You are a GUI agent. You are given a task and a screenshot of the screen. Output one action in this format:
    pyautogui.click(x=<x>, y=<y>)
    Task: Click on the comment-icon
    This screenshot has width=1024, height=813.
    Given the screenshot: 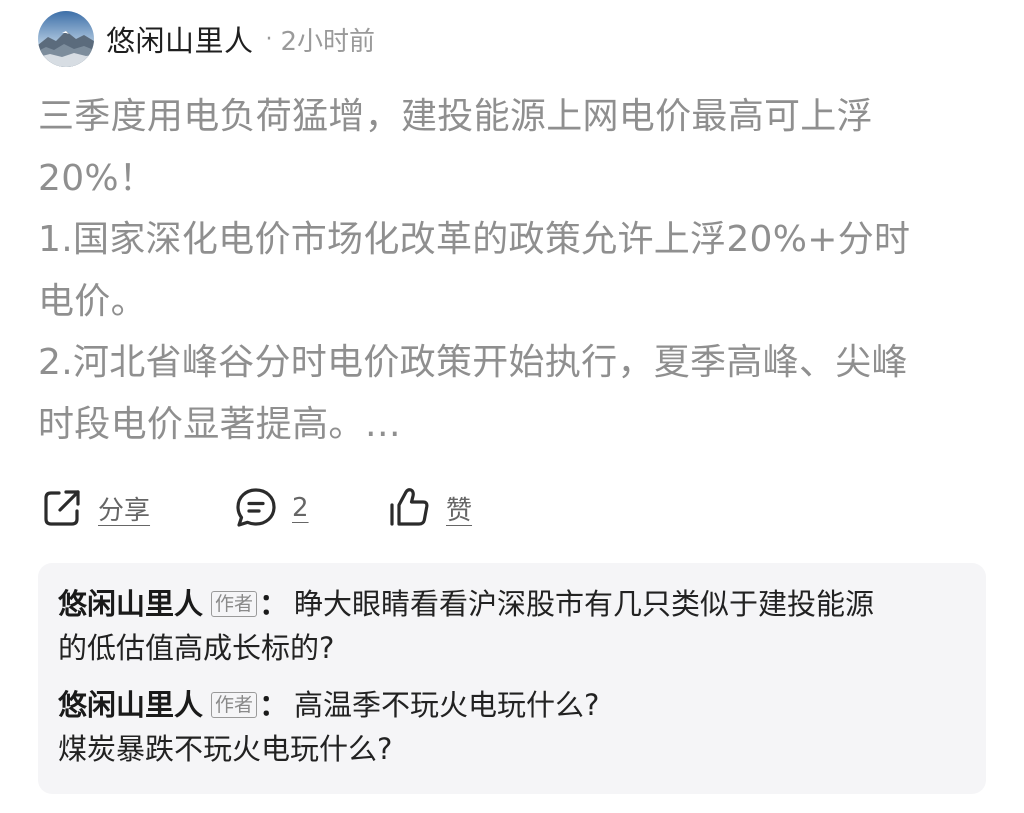 What is the action you would take?
    pyautogui.click(x=256, y=508)
    